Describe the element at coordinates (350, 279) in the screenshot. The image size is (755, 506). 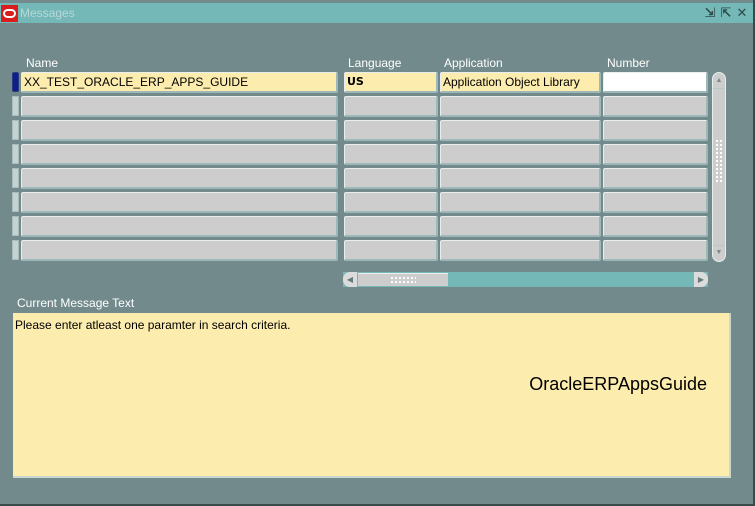
I see `scroll-left-icon: ◀` at that location.